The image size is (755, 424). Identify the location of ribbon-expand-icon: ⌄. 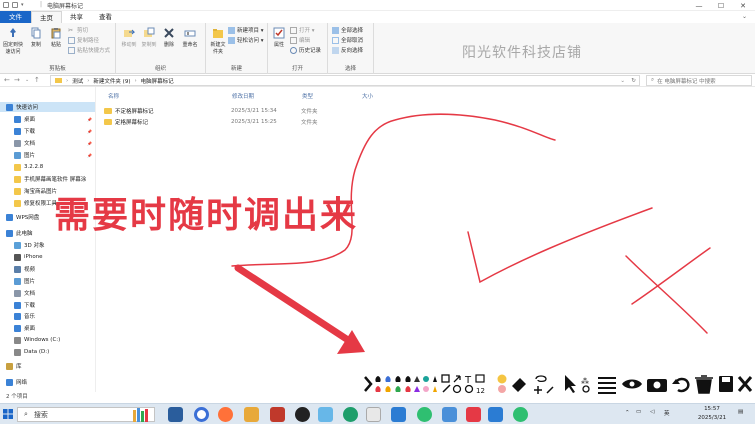
(744, 16).